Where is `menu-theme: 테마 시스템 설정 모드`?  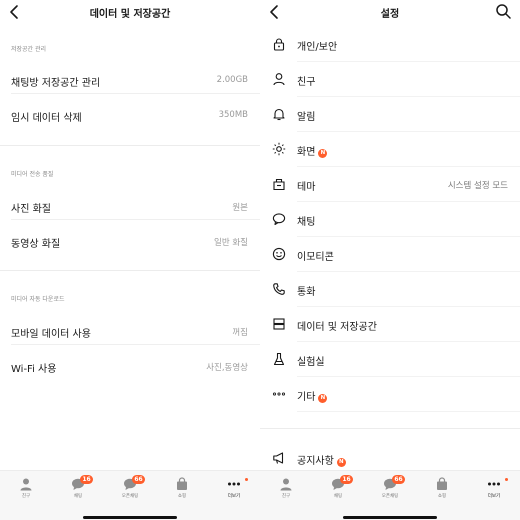 menu-theme: 테마 시스템 설정 모드 is located at coordinates (390, 184).